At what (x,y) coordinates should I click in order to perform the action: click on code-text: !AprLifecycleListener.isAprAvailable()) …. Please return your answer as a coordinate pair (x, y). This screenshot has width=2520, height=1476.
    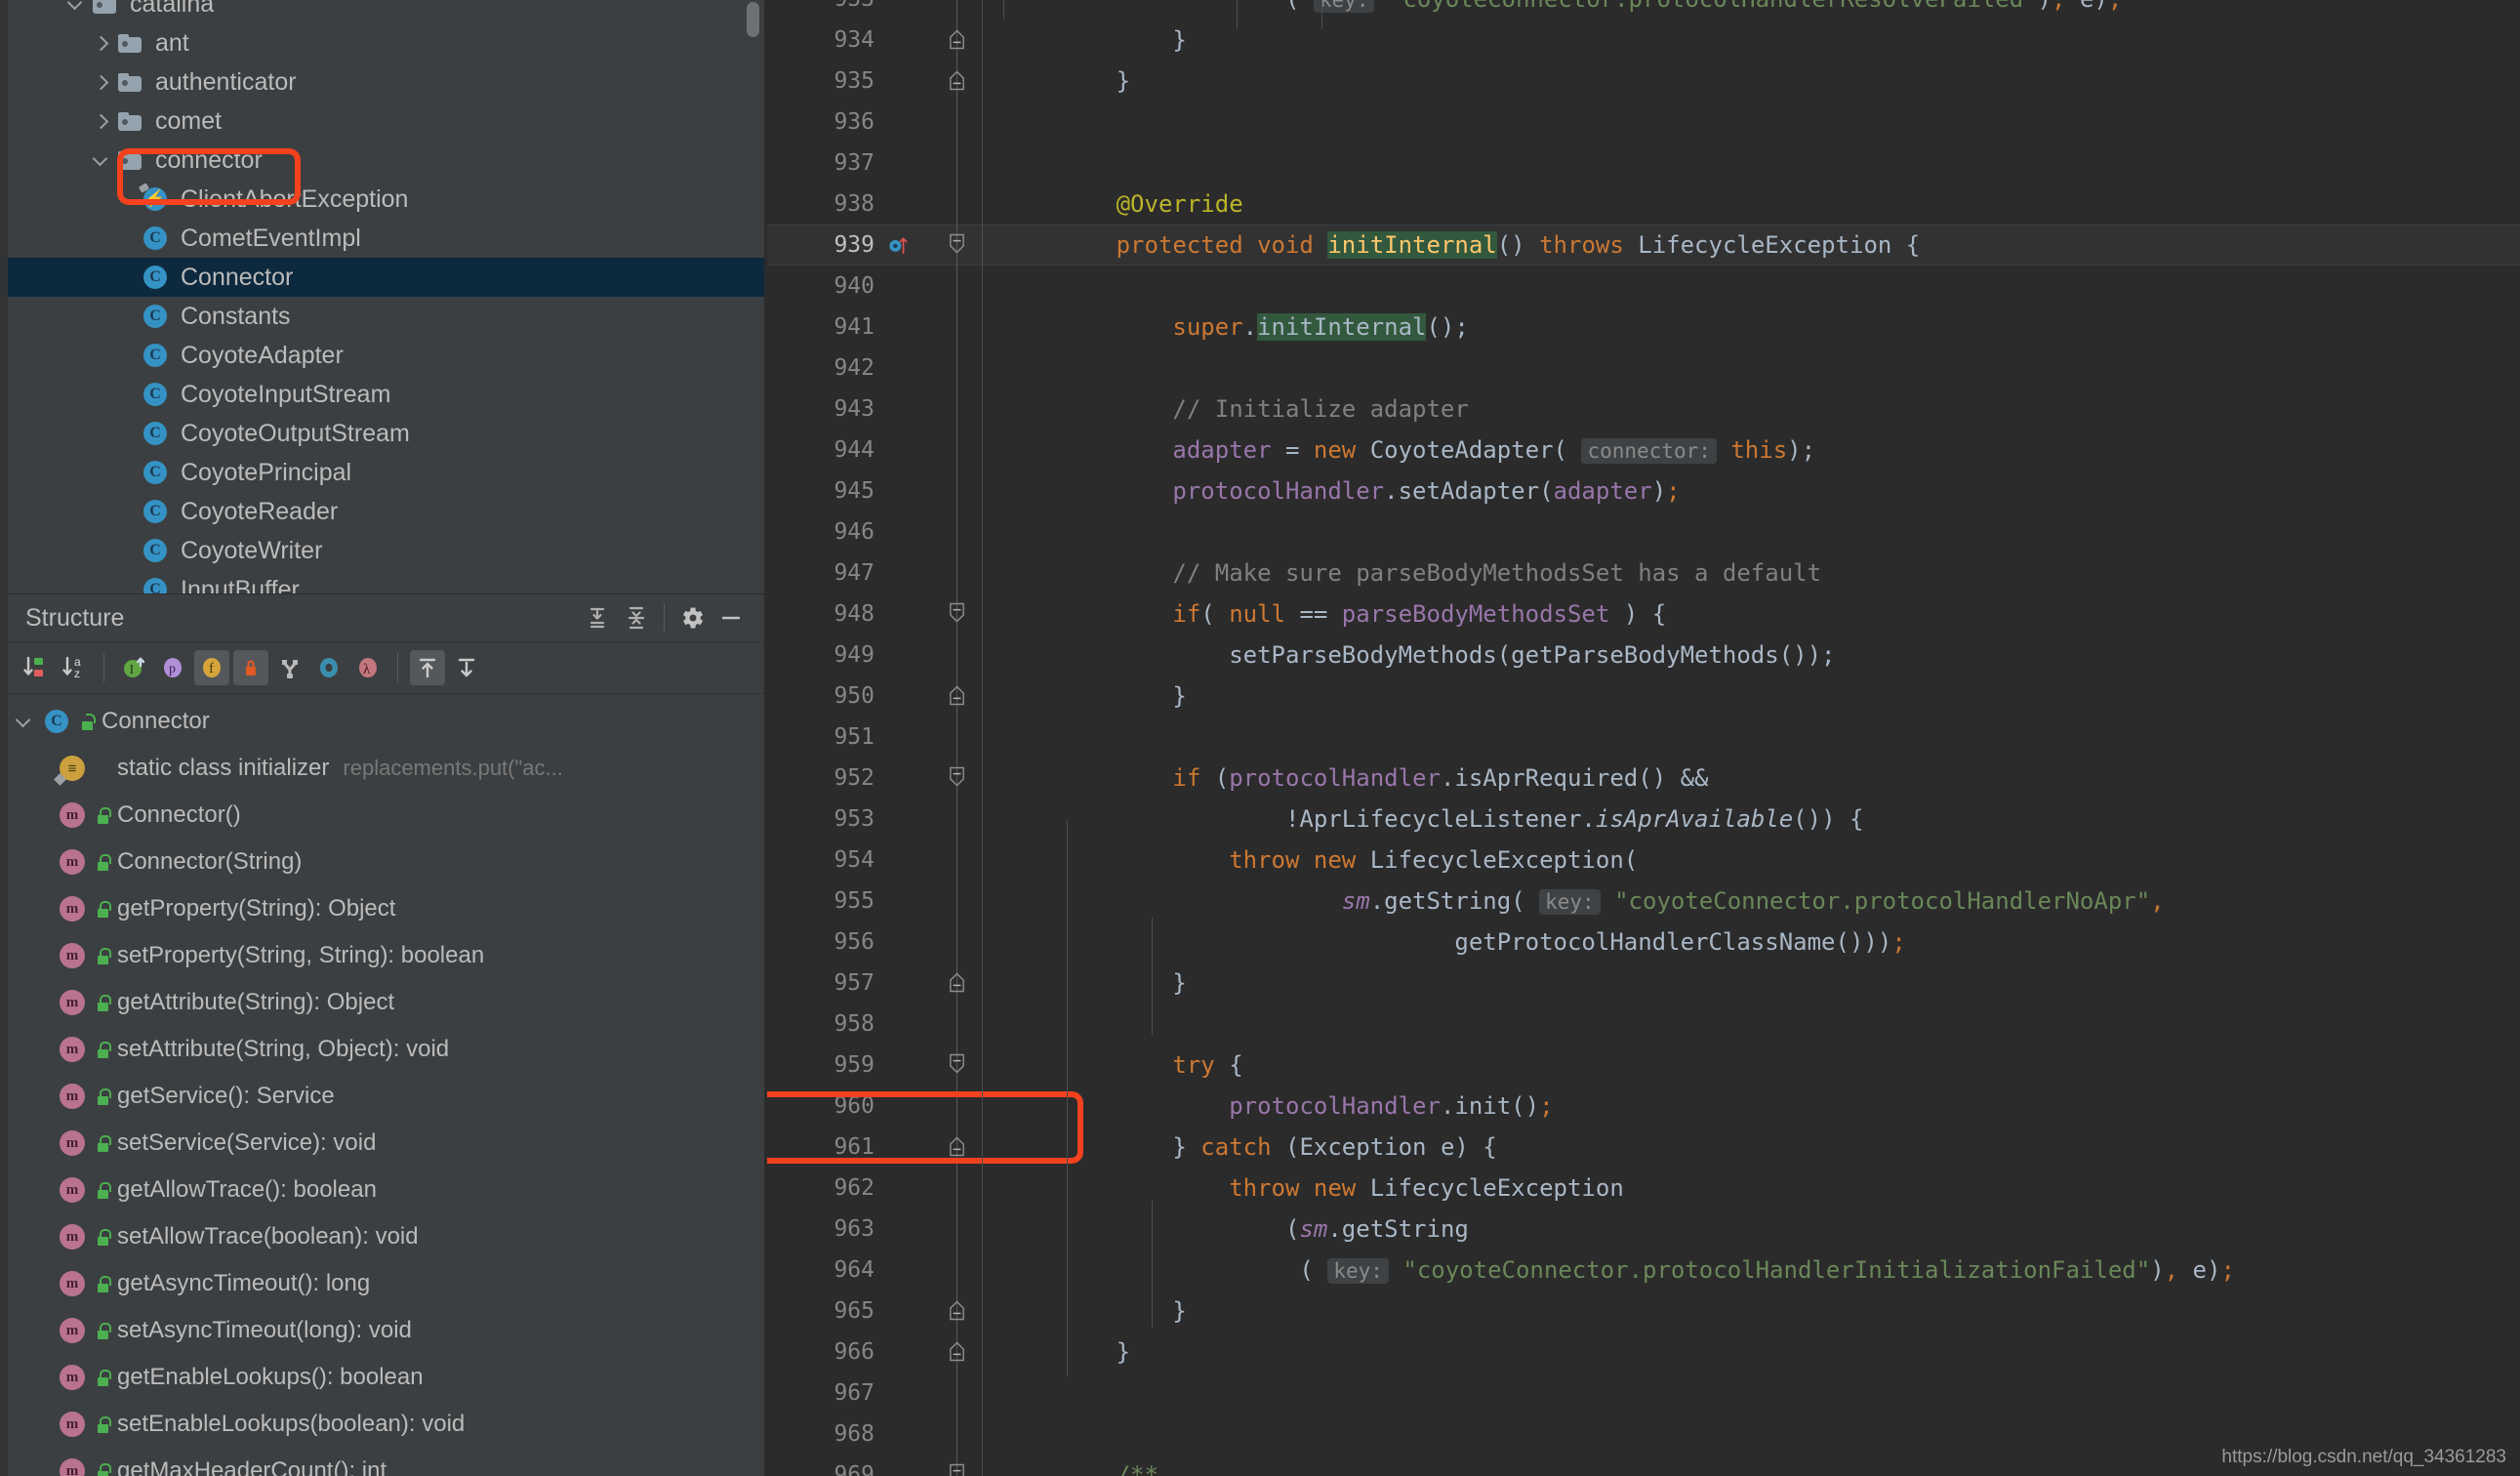
    Looking at the image, I should click on (1750, 819).